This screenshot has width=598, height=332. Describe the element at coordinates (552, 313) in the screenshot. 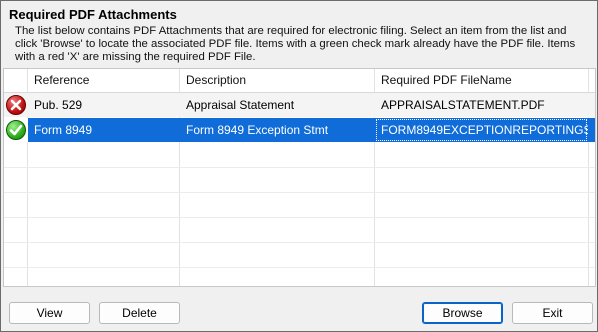

I see `exit-button: Exit` at that location.